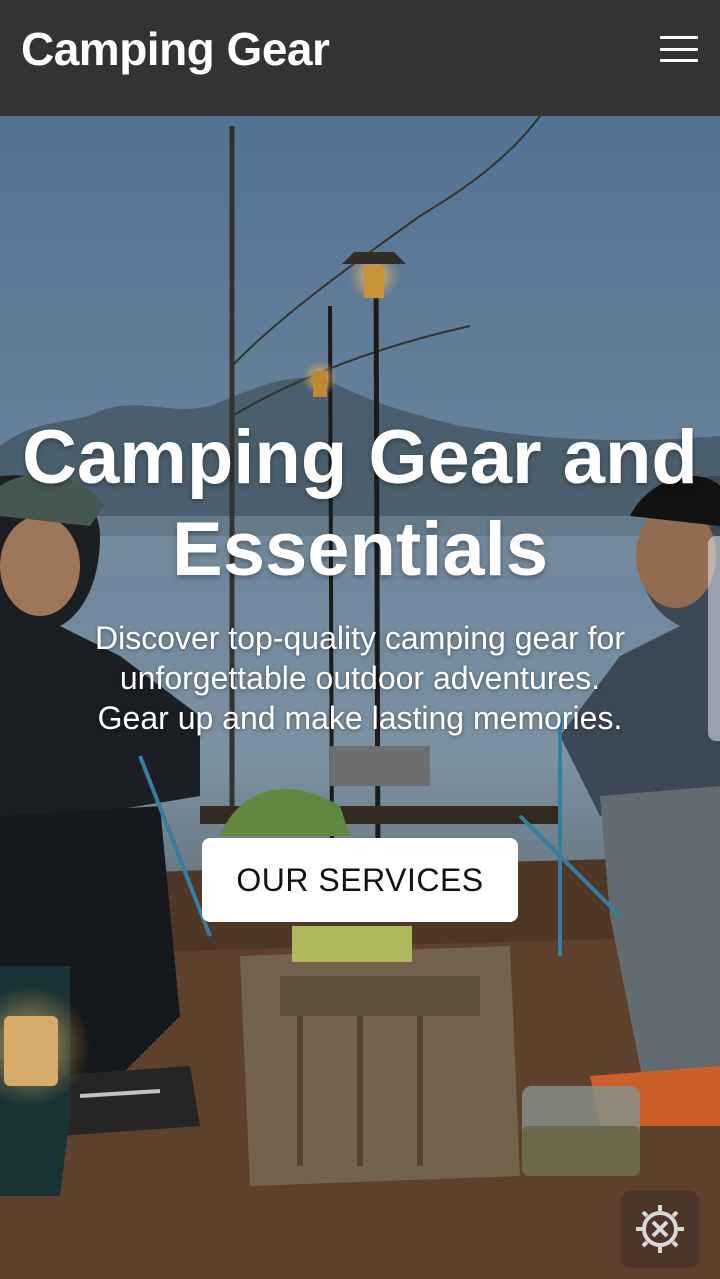  I want to click on gear-icon, so click(660, 1229).